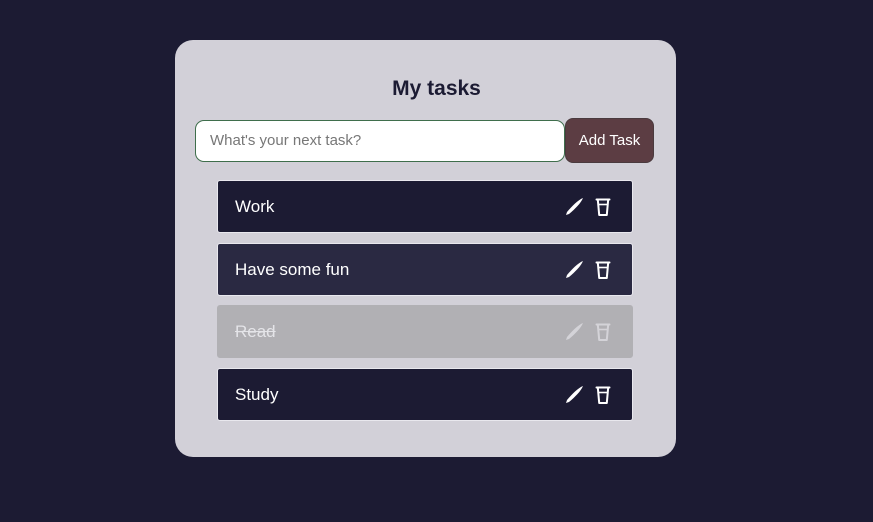 The image size is (873, 522). What do you see at coordinates (380, 140) in the screenshot?
I see `task-input` at bounding box center [380, 140].